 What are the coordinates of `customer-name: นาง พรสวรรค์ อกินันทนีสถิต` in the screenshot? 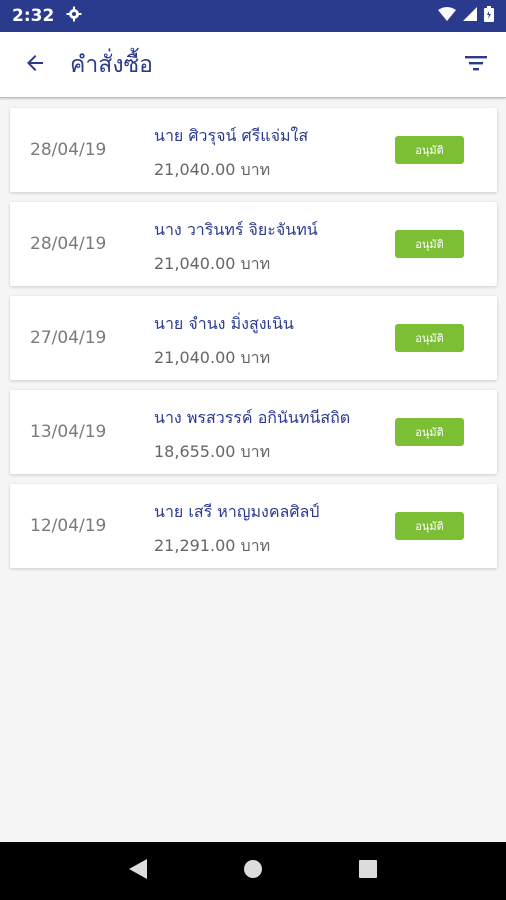 It's located at (252, 417).